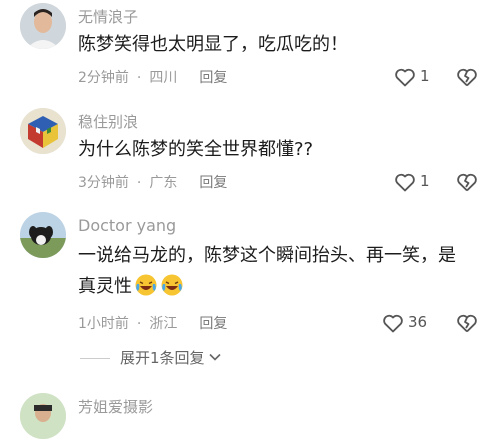 Image resolution: width=500 pixels, height=439 pixels. What do you see at coordinates (103, 78) in the screenshot?
I see `comment-time: 2分钟前` at bounding box center [103, 78].